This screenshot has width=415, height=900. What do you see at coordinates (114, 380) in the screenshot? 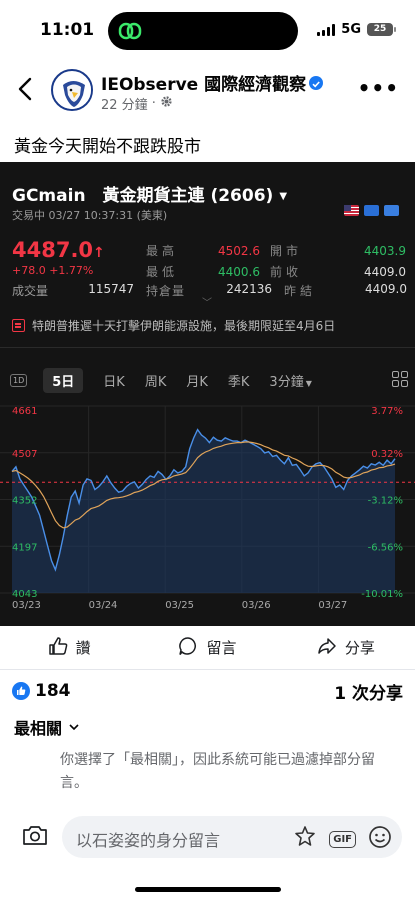
I see `tab-daily: 日K` at bounding box center [114, 380].